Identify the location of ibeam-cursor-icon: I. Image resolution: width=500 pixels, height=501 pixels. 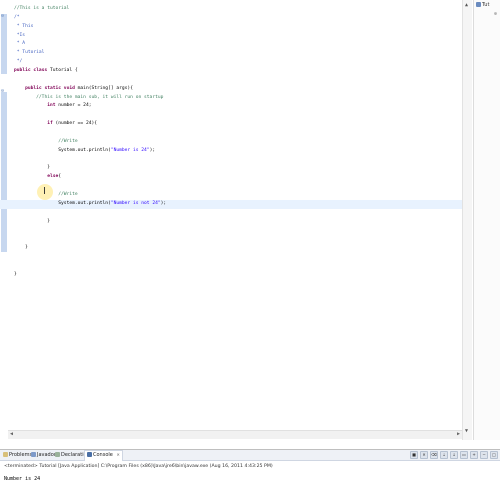
(44, 191).